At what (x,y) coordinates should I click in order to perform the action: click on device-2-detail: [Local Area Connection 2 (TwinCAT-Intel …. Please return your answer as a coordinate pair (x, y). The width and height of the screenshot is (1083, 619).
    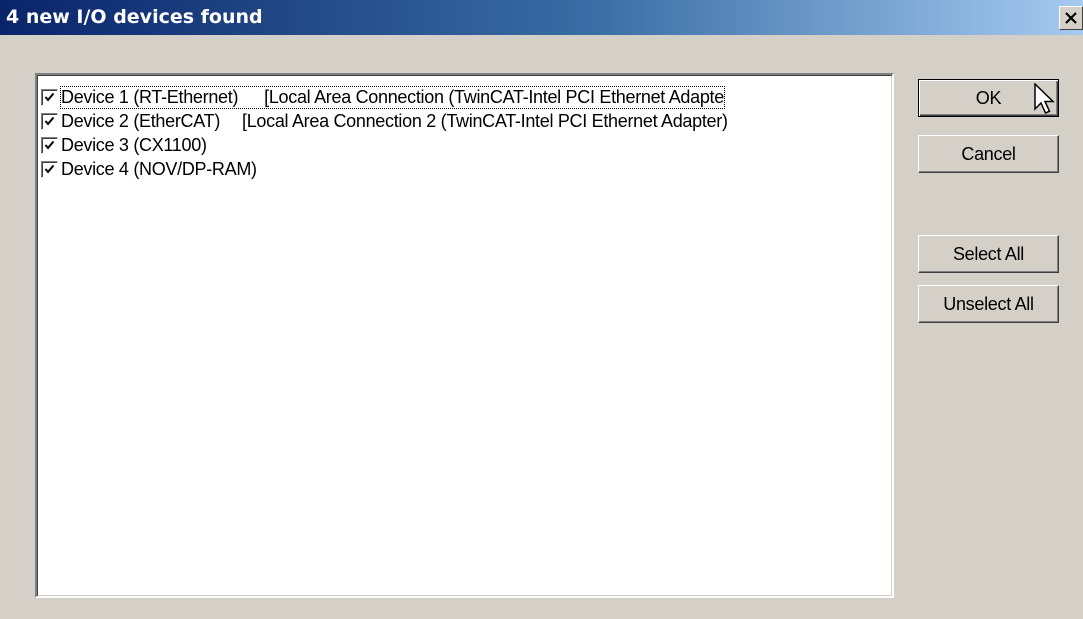
    Looking at the image, I should click on (485, 120).